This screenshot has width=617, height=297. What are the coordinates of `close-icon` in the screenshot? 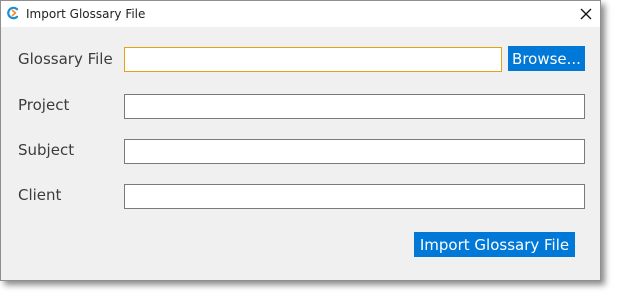 It's located at (586, 14).